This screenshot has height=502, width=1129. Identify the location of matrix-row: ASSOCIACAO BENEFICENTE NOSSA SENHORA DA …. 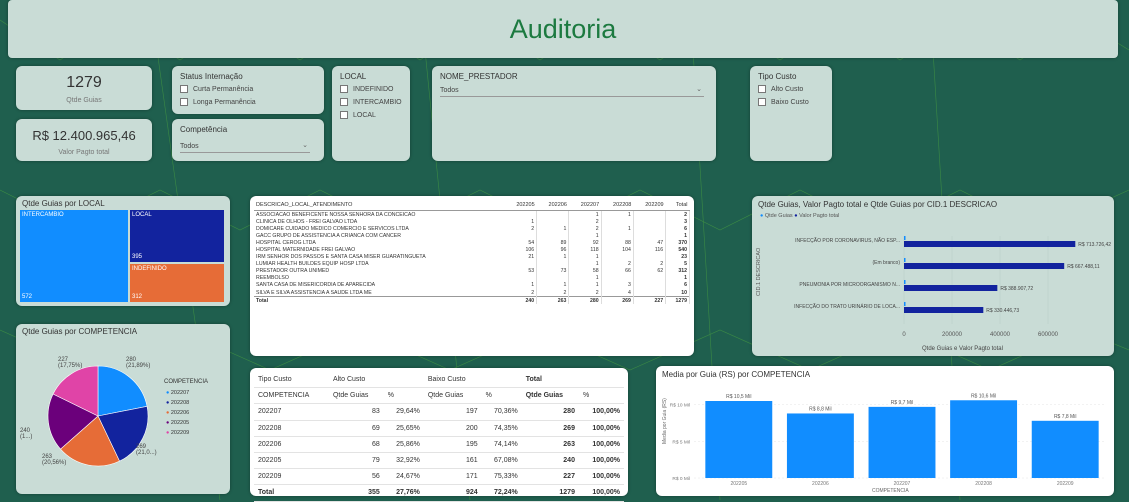
(472, 214).